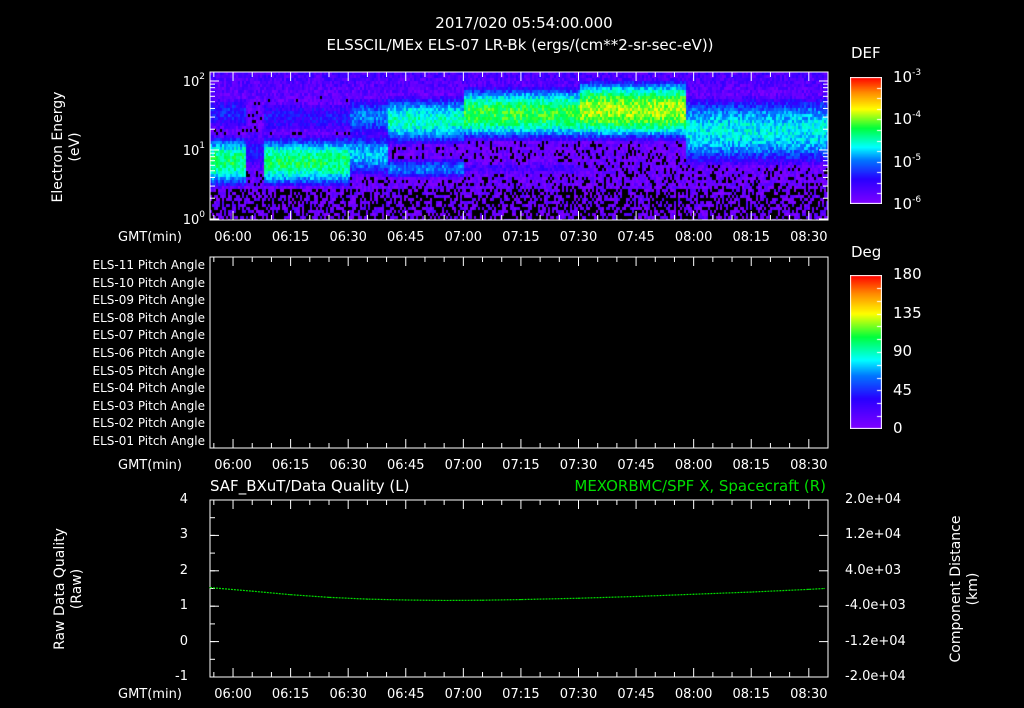 The image size is (1024, 708). I want to click on tick-exp: -5, so click(917, 157).